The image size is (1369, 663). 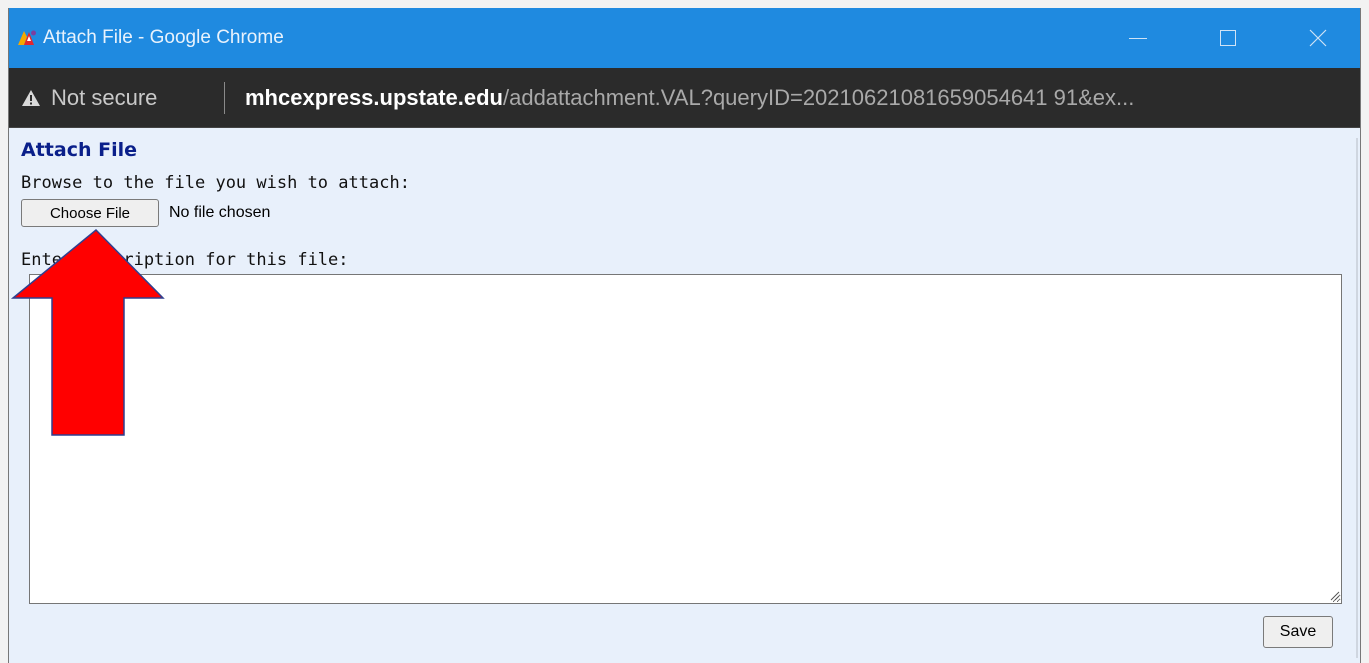 What do you see at coordinates (684, 38) in the screenshot?
I see `title-bar: Attach File - Google Chrome` at bounding box center [684, 38].